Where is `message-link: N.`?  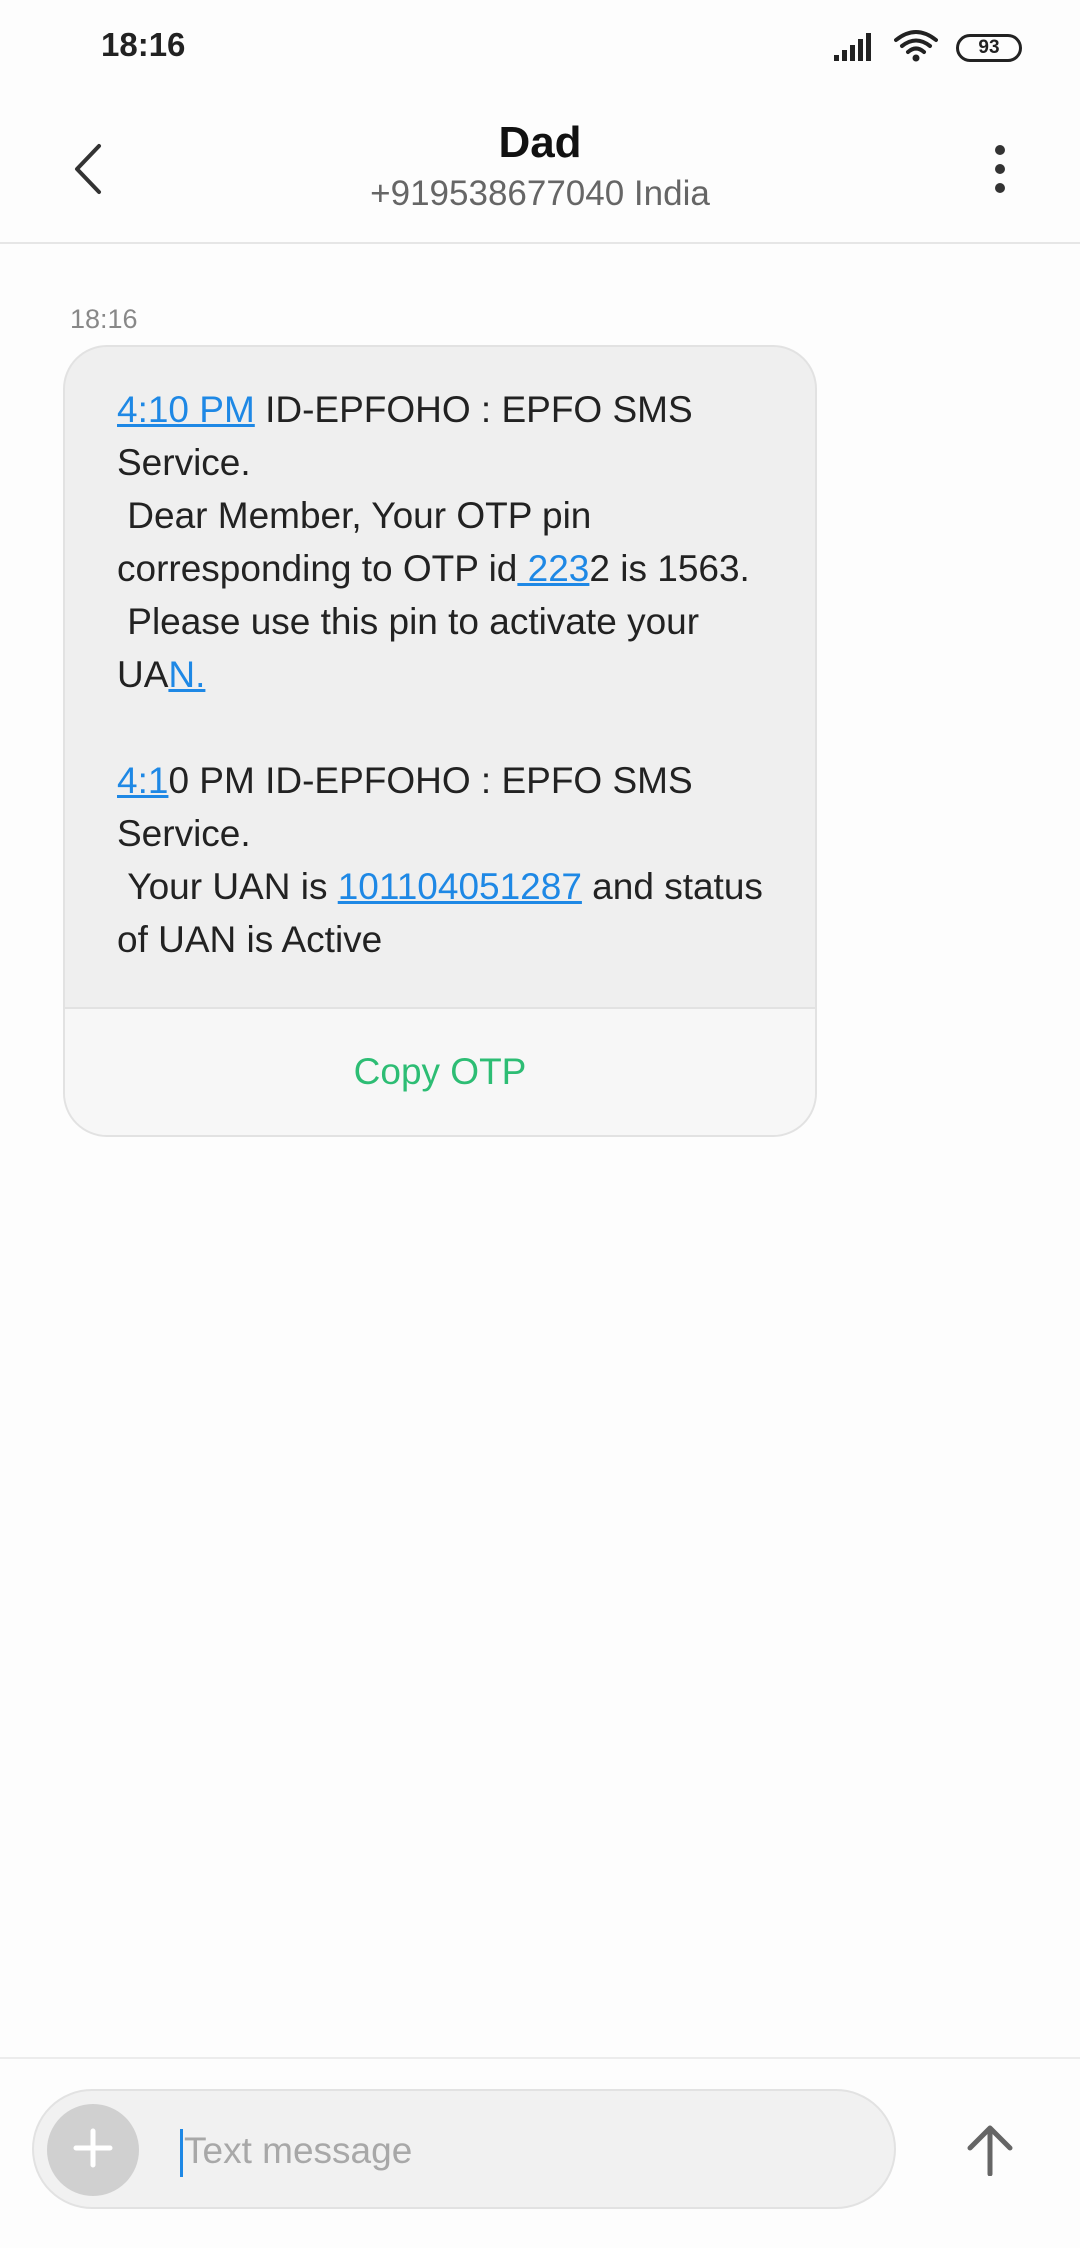 message-link: N. is located at coordinates (186, 674).